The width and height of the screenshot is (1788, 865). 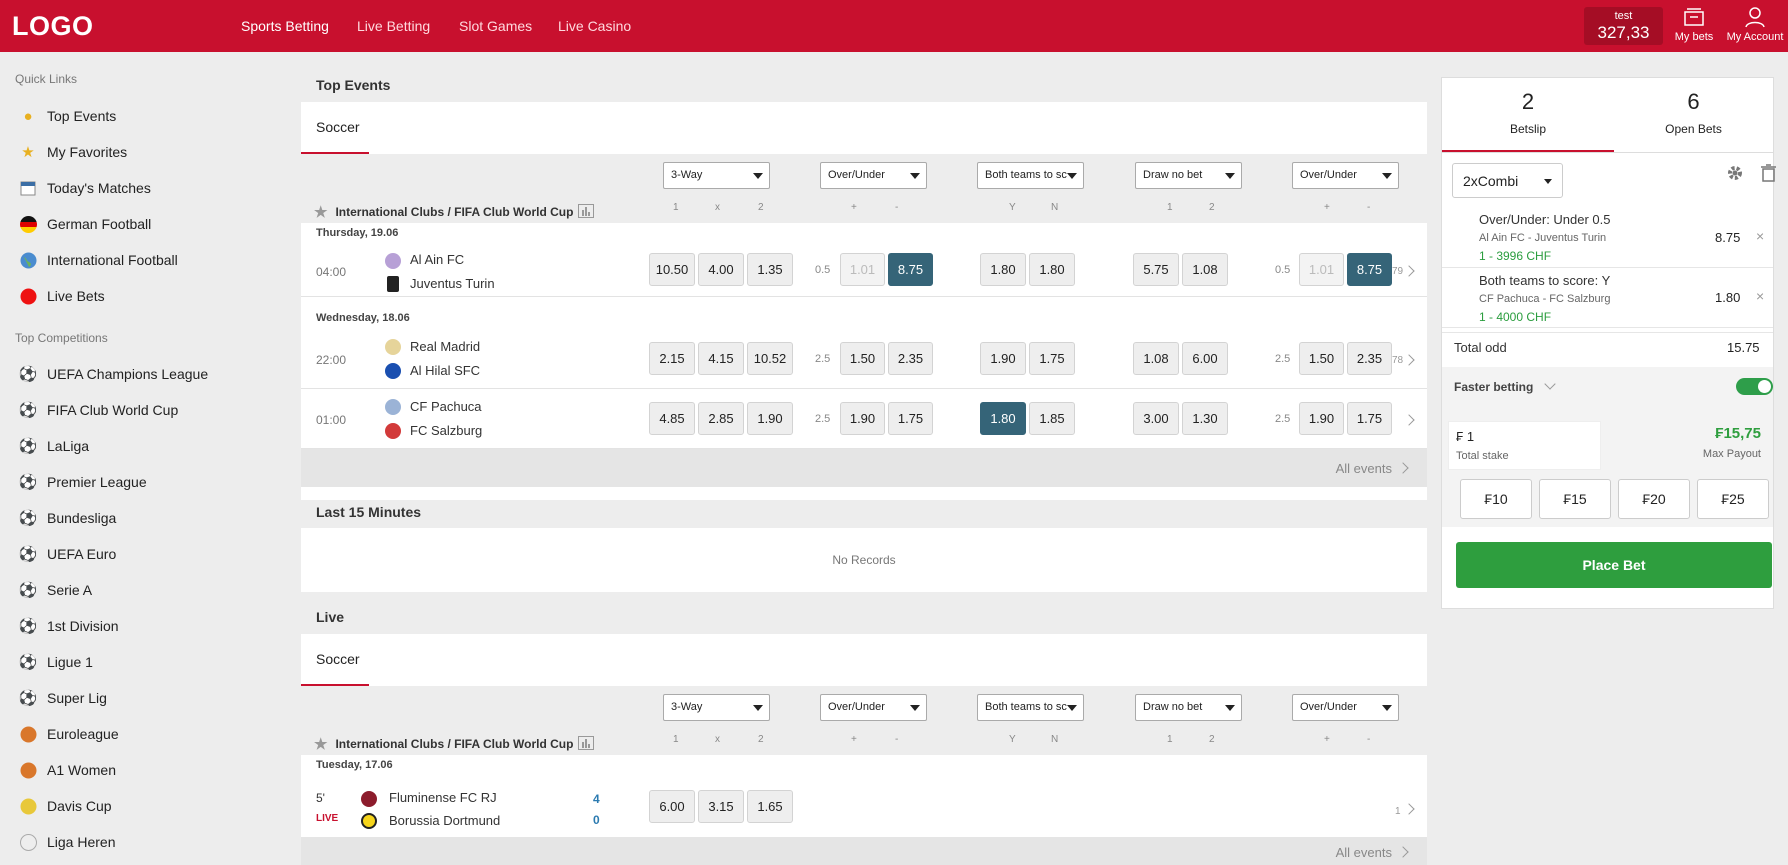 What do you see at coordinates (594, 26) in the screenshot?
I see `nav-live-casino: Live Casino` at bounding box center [594, 26].